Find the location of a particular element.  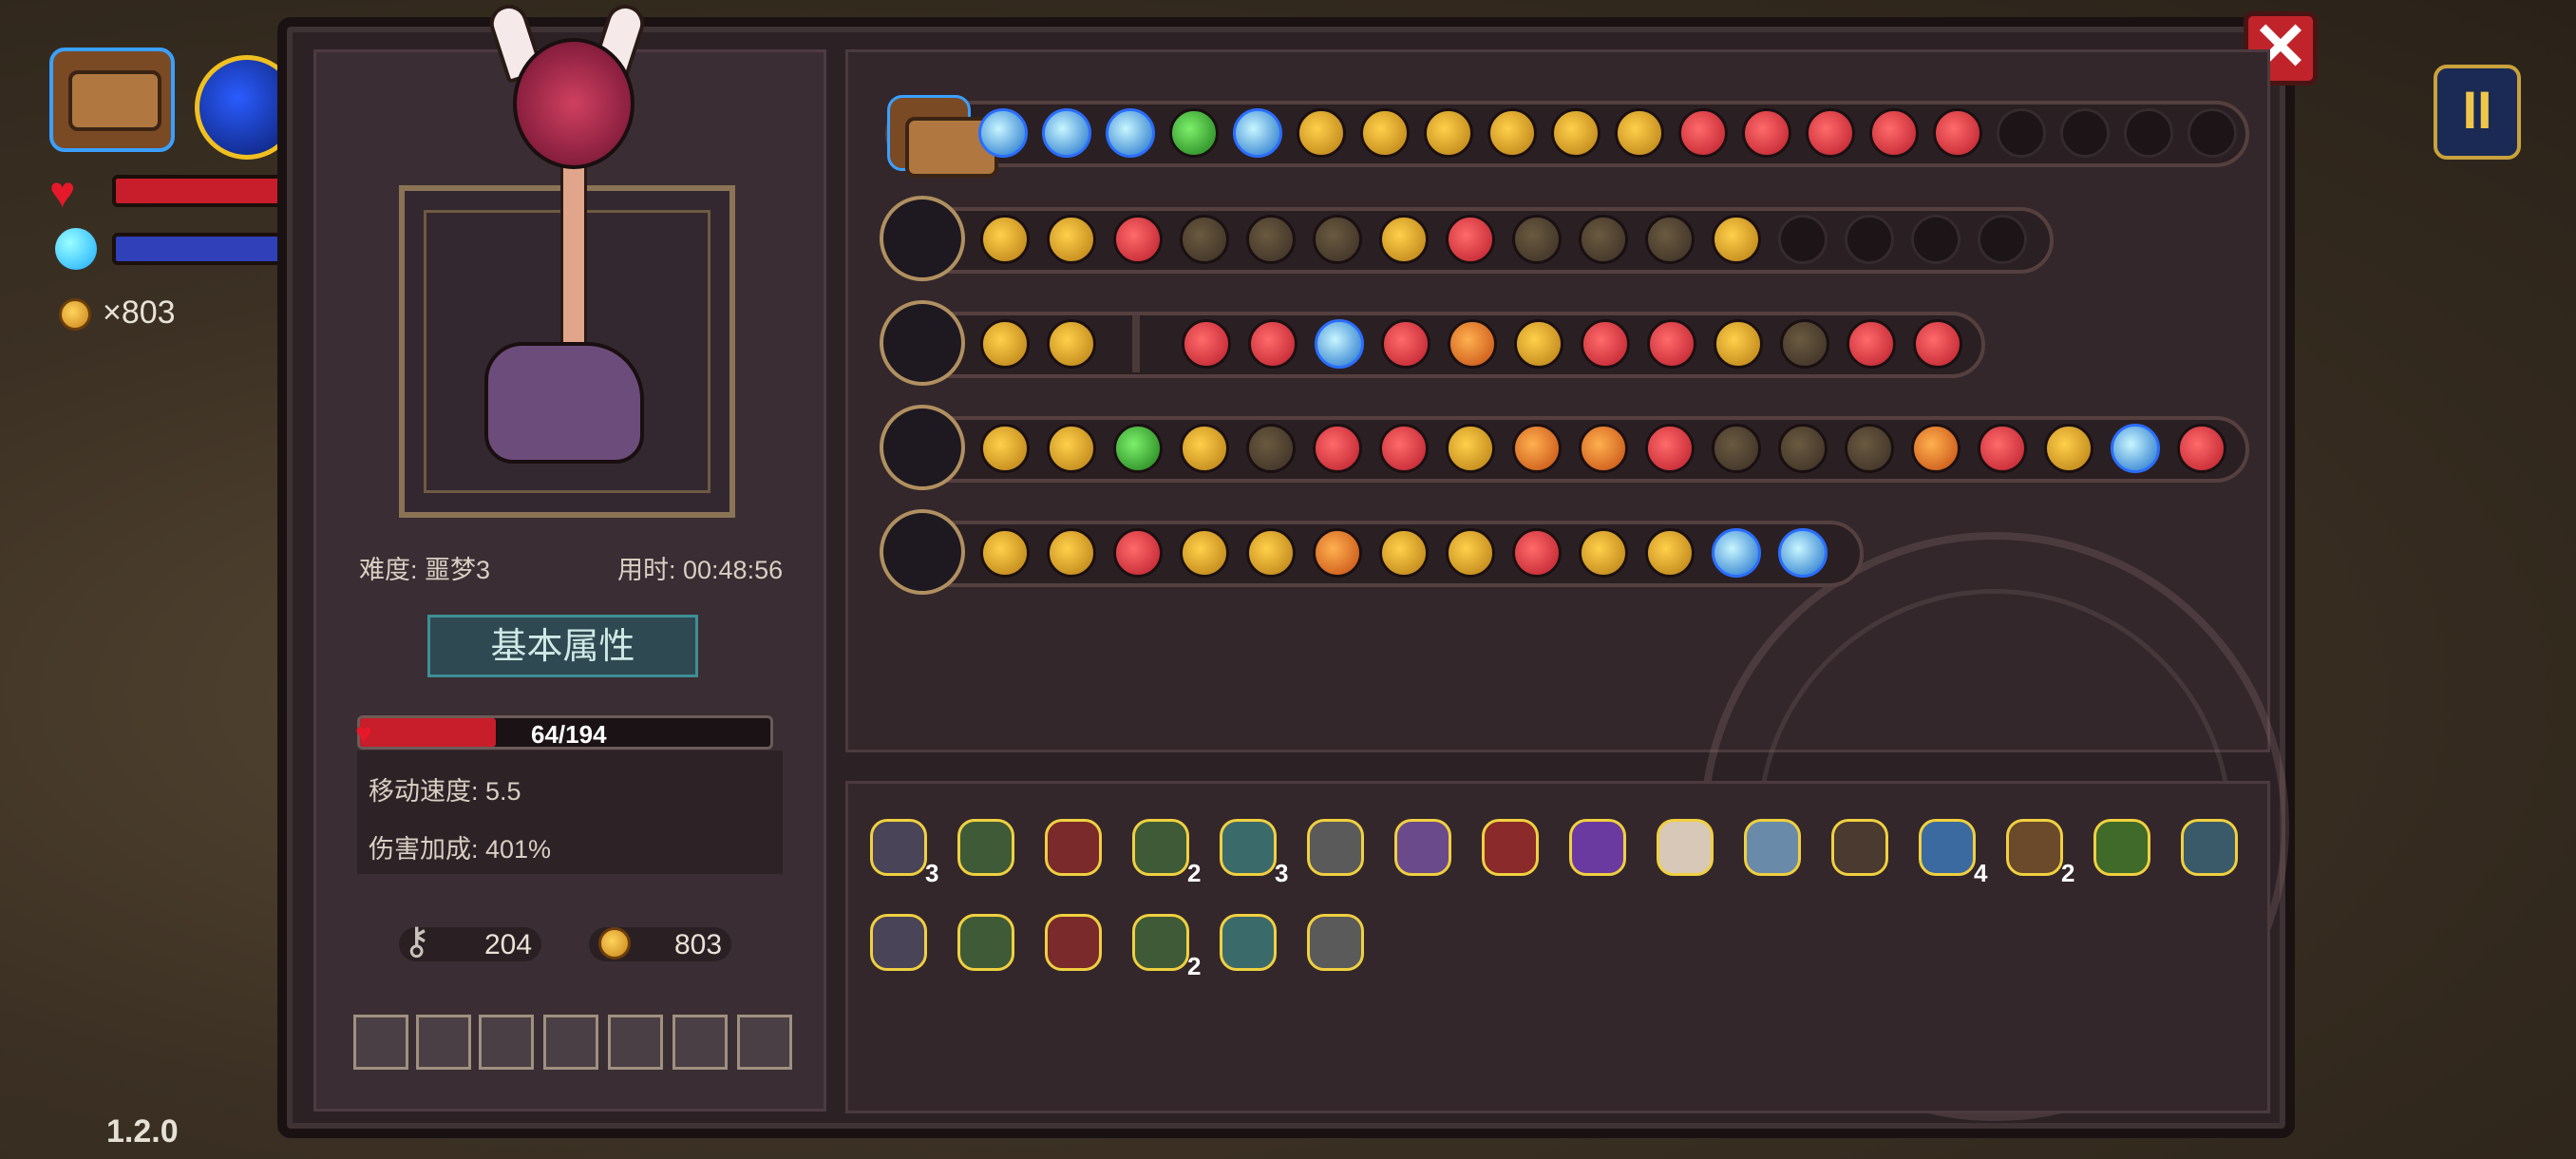

spellbook-icon is located at coordinates (922, 238).